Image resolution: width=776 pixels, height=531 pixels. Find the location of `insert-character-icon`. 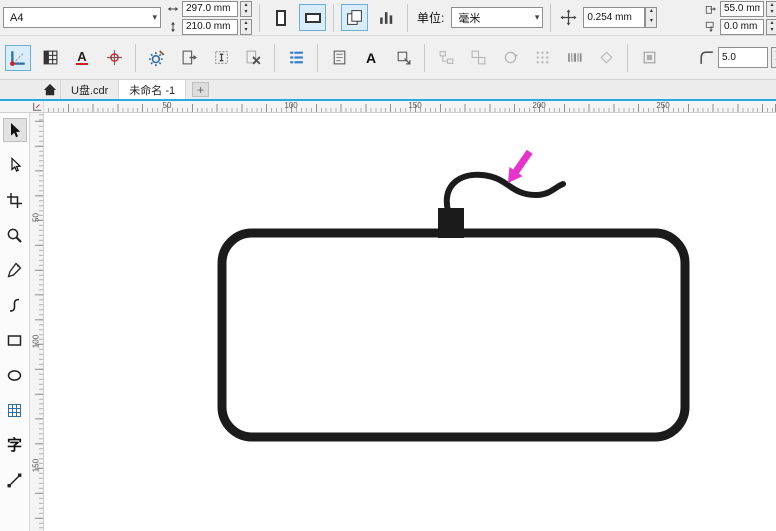

insert-character-icon is located at coordinates (221, 57).